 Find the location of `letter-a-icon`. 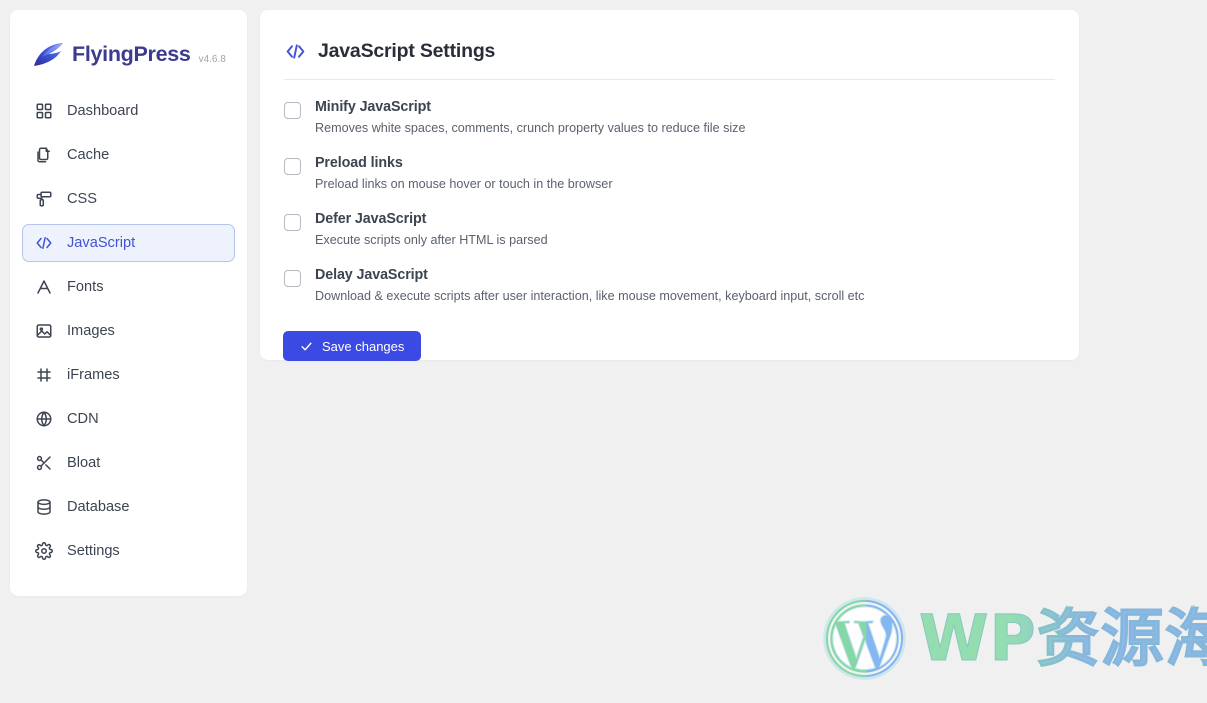

letter-a-icon is located at coordinates (43, 287).